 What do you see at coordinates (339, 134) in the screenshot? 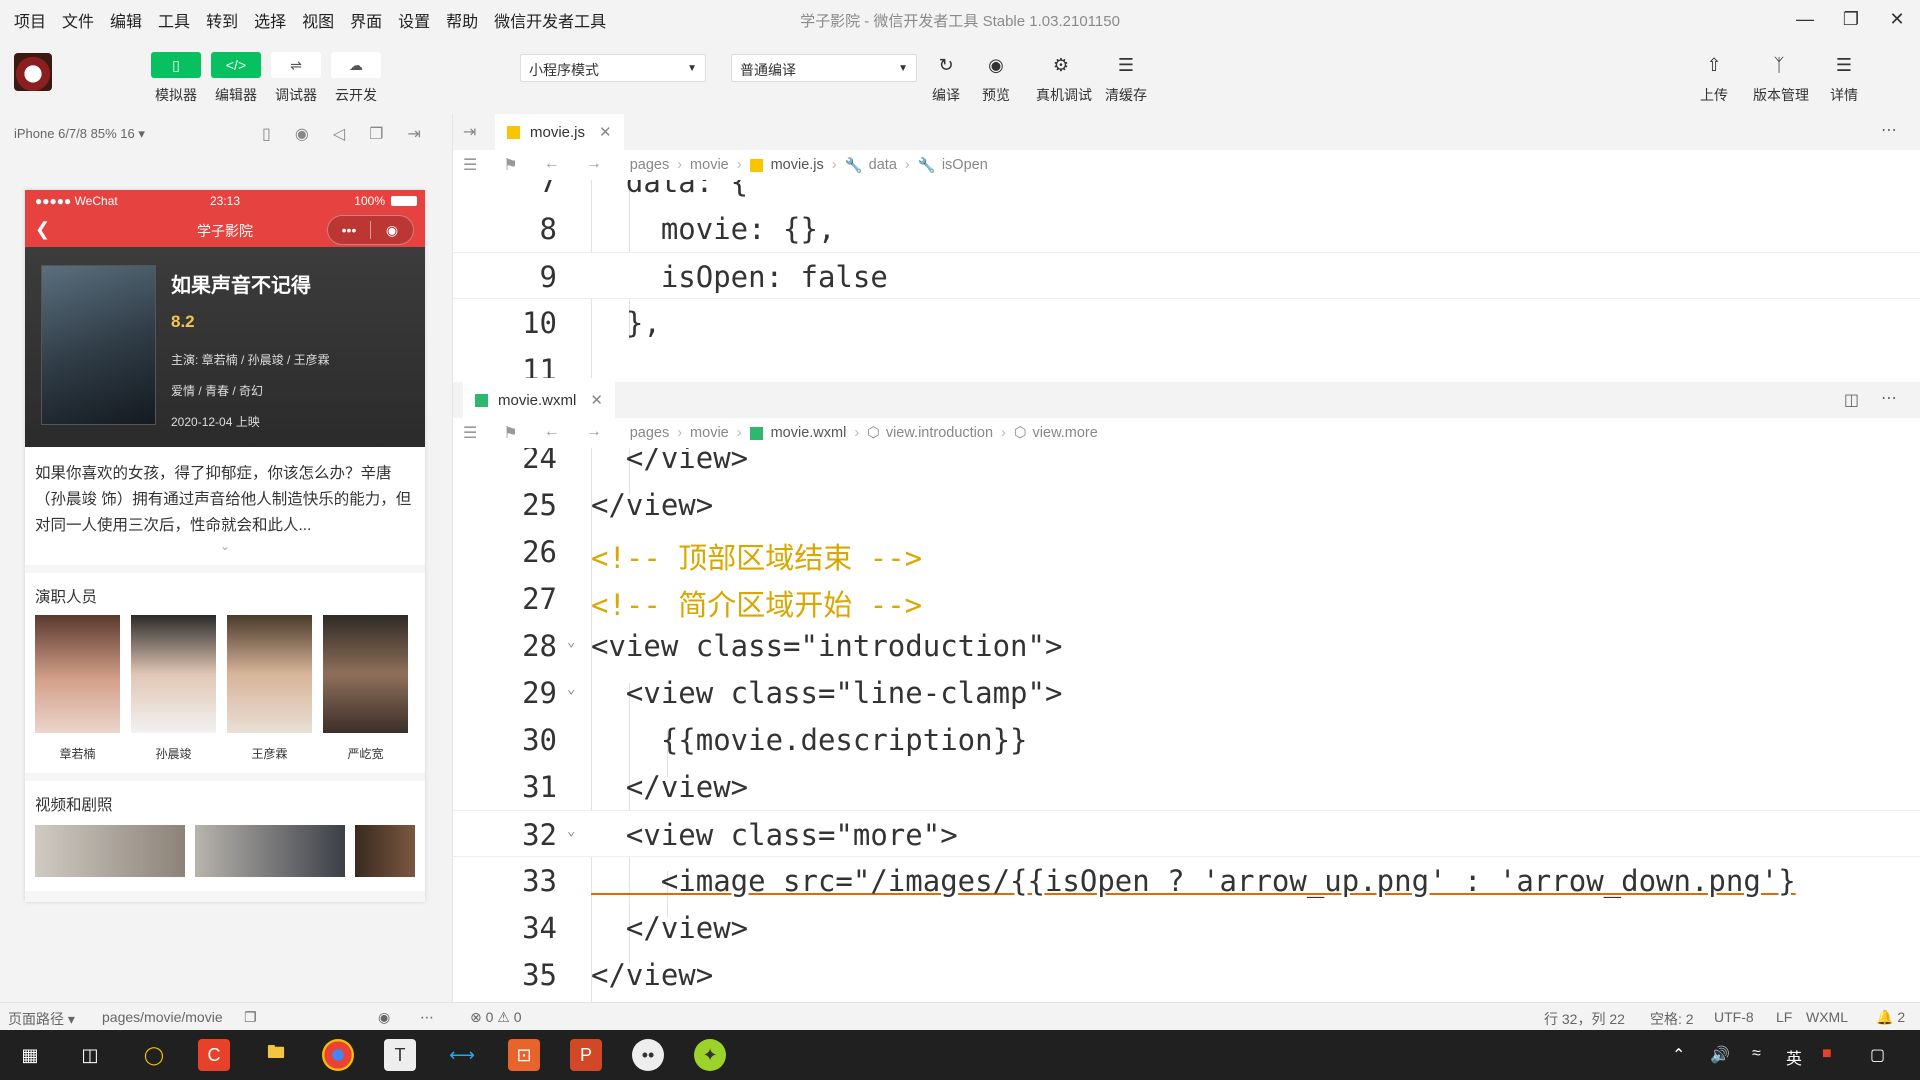
I see `volume-icon: ◁` at bounding box center [339, 134].